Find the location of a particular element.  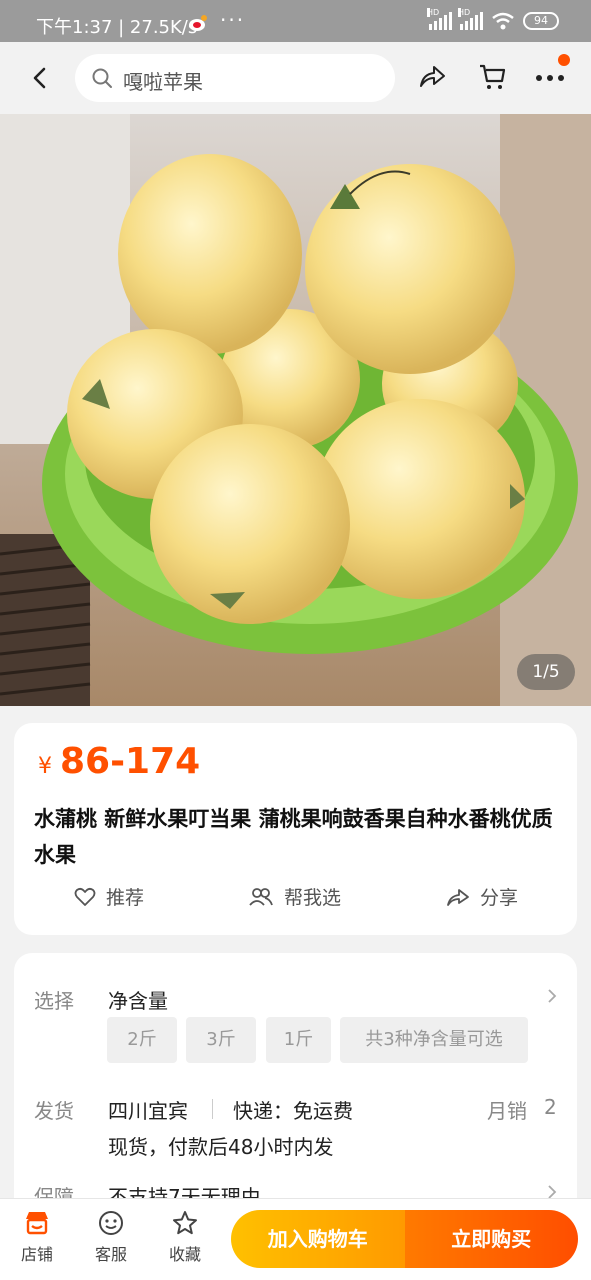

users-icon is located at coordinates (261, 896).